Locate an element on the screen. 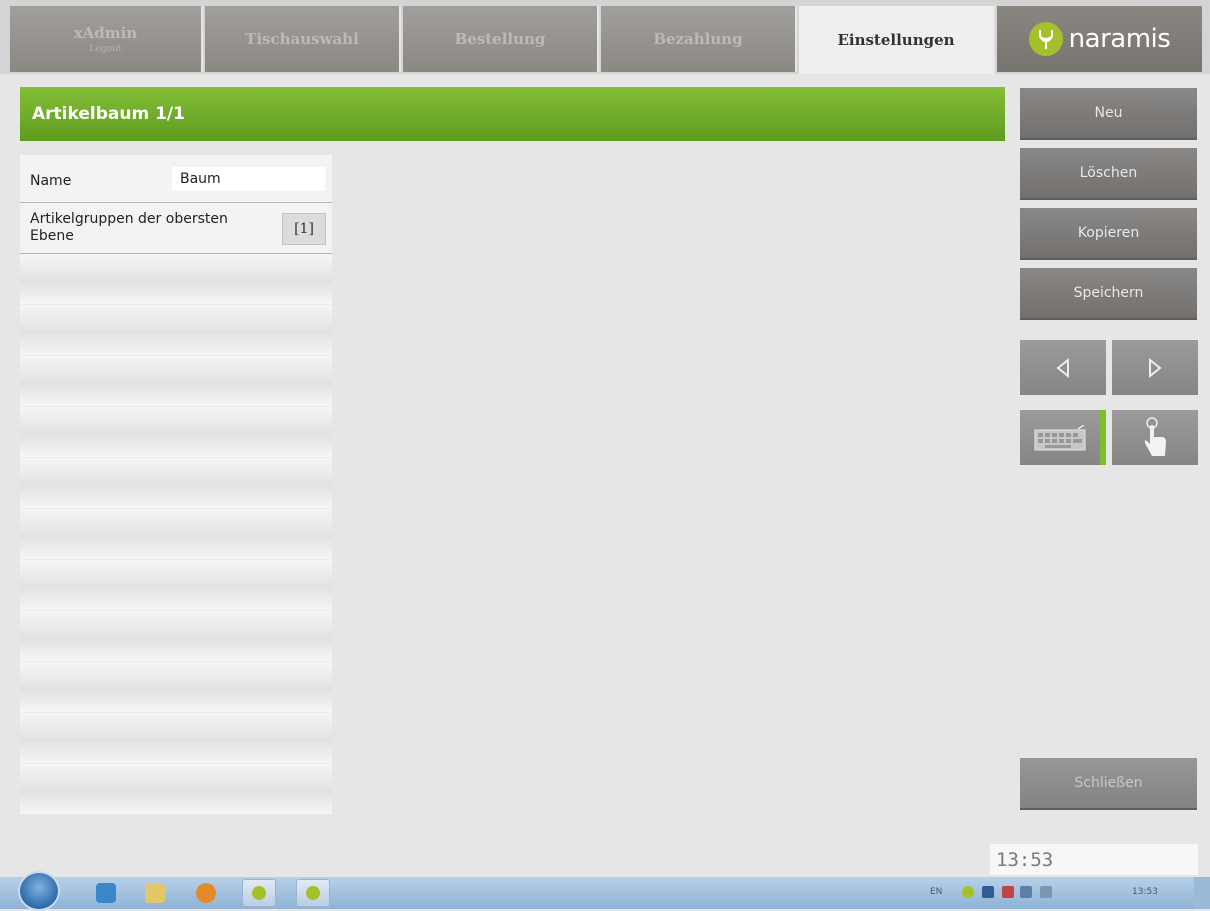 This screenshot has width=1210, height=911. monitor-icon is located at coordinates (1026, 892).